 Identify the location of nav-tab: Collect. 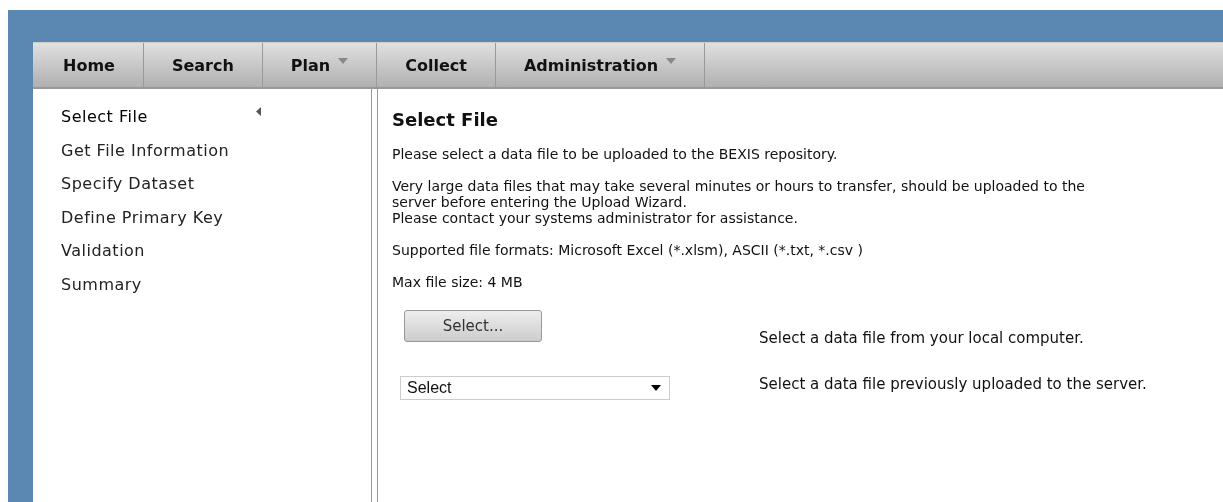
(436, 65).